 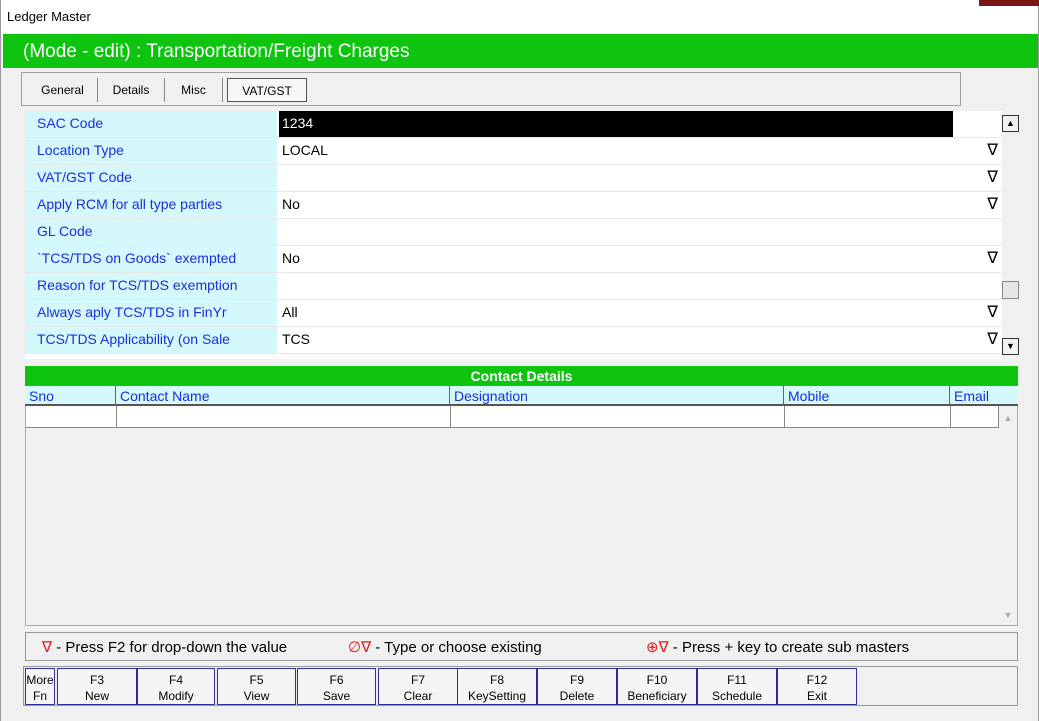 I want to click on apply-rcm-select: No ∇, so click(x=640, y=205).